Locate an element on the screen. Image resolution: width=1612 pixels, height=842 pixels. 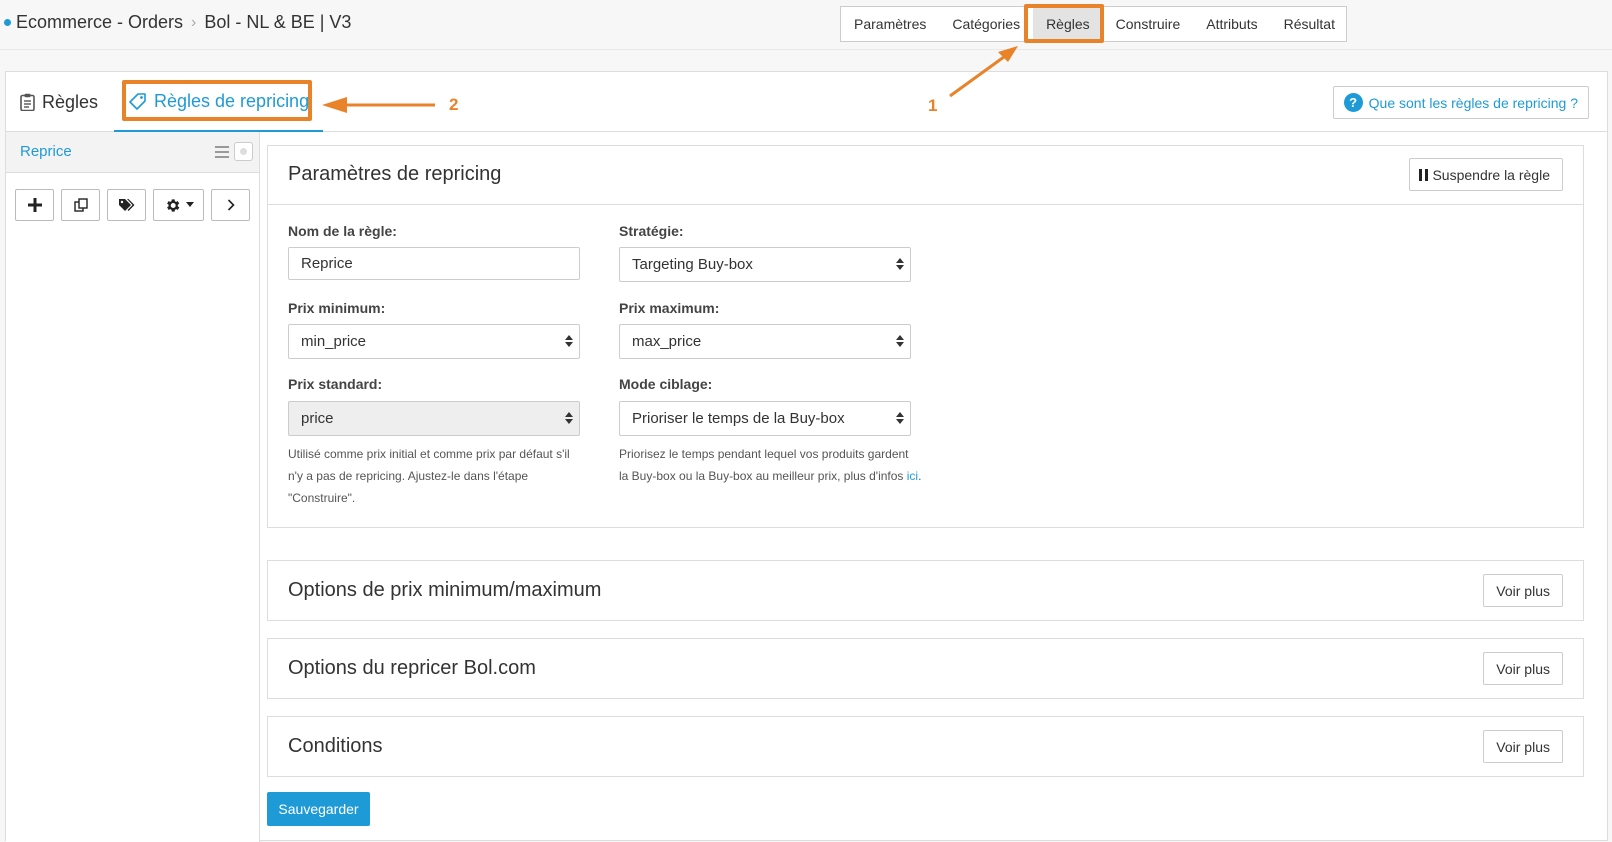
plus-icon is located at coordinates (34, 205).